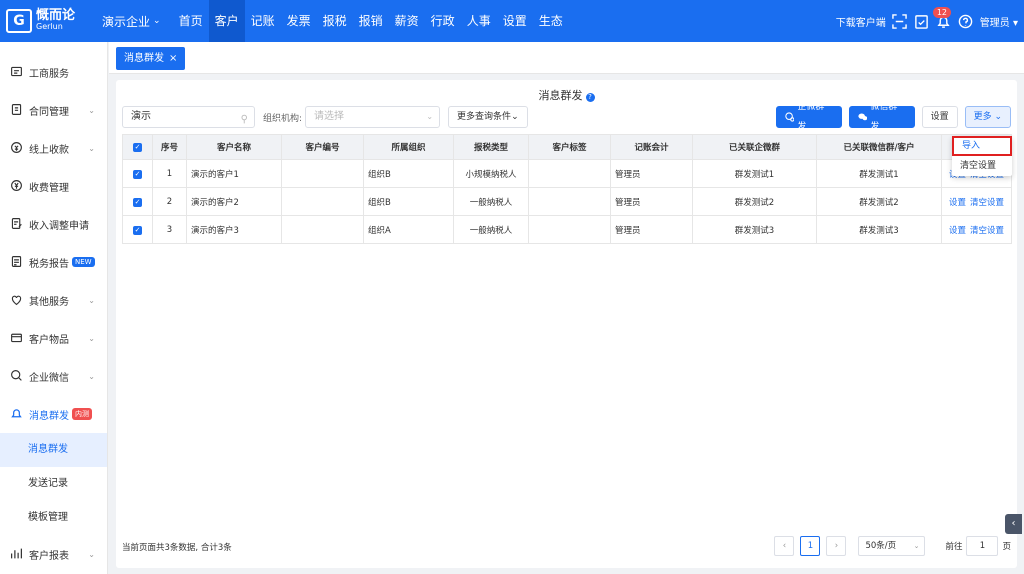  I want to click on next-page-button: ›, so click(836, 546).